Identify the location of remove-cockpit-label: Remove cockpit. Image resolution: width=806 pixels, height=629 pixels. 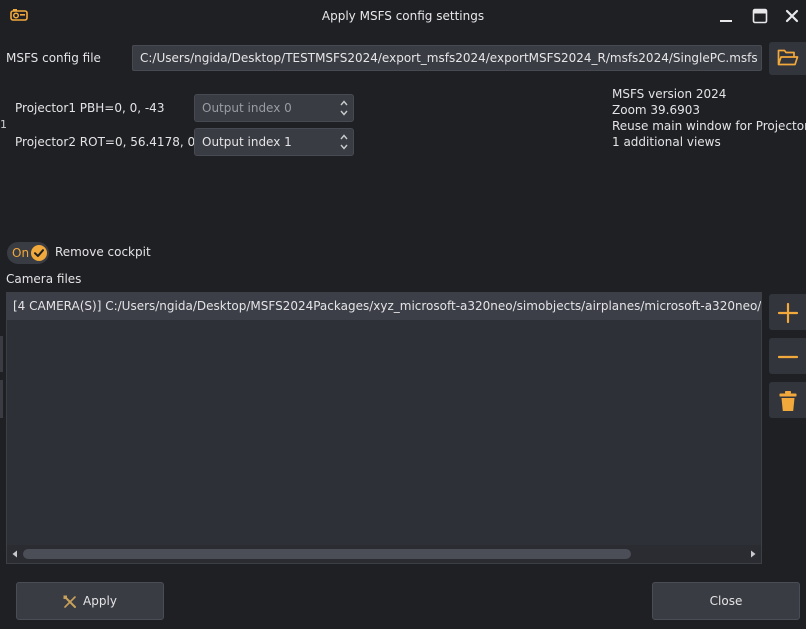
(103, 252).